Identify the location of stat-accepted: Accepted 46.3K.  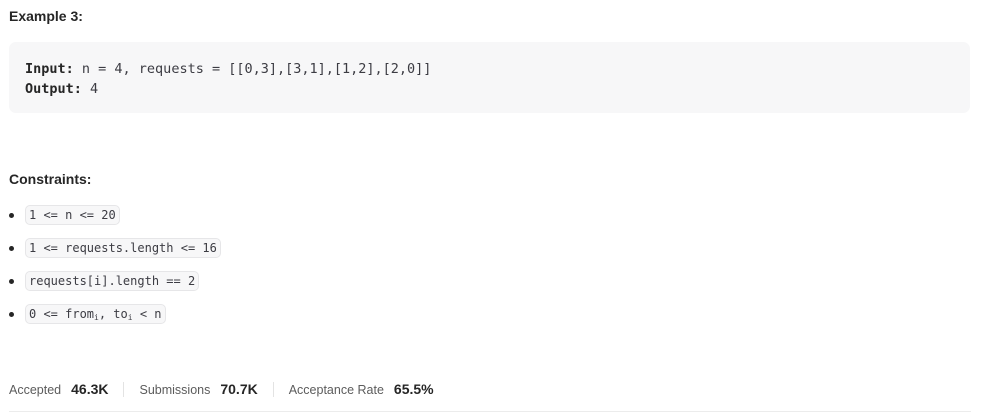
(58, 389).